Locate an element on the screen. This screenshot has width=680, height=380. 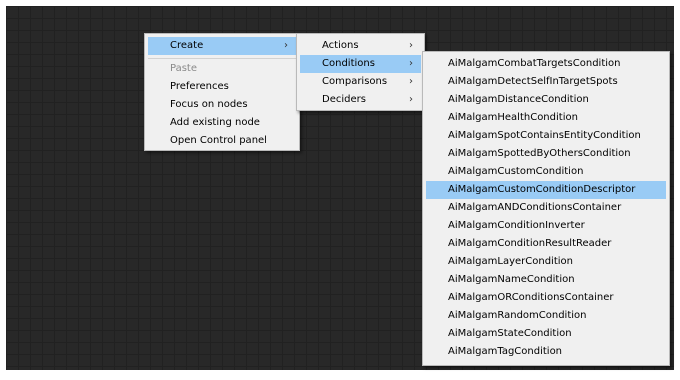
menu-item-label: AiMalgamDistanceCondition is located at coordinates (518, 99).